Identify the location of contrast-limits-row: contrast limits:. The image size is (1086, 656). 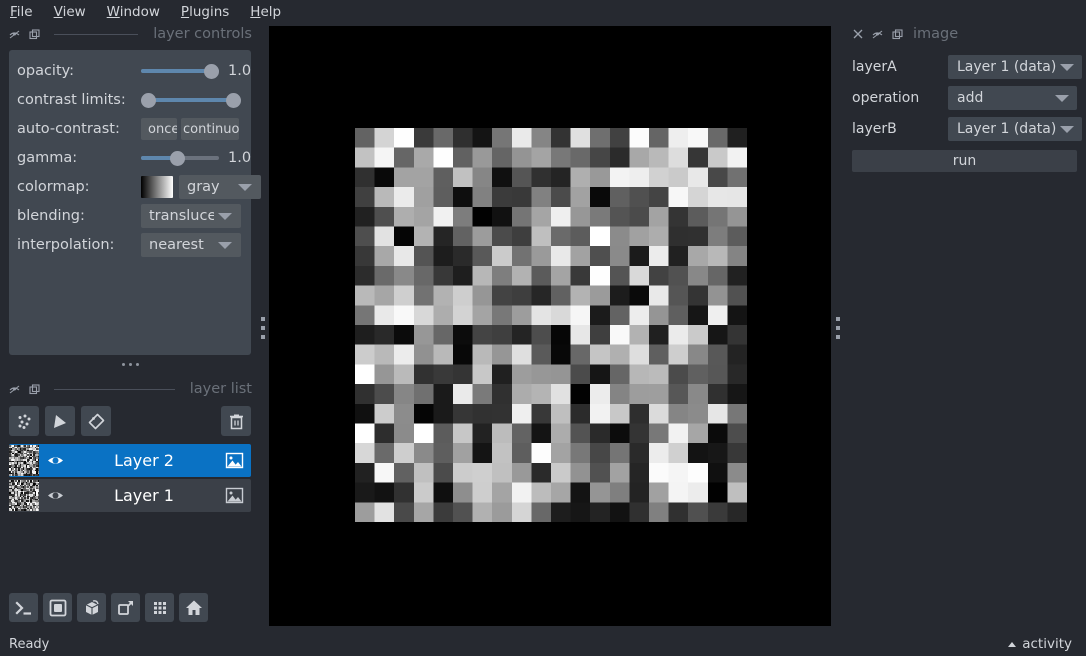
(130, 100).